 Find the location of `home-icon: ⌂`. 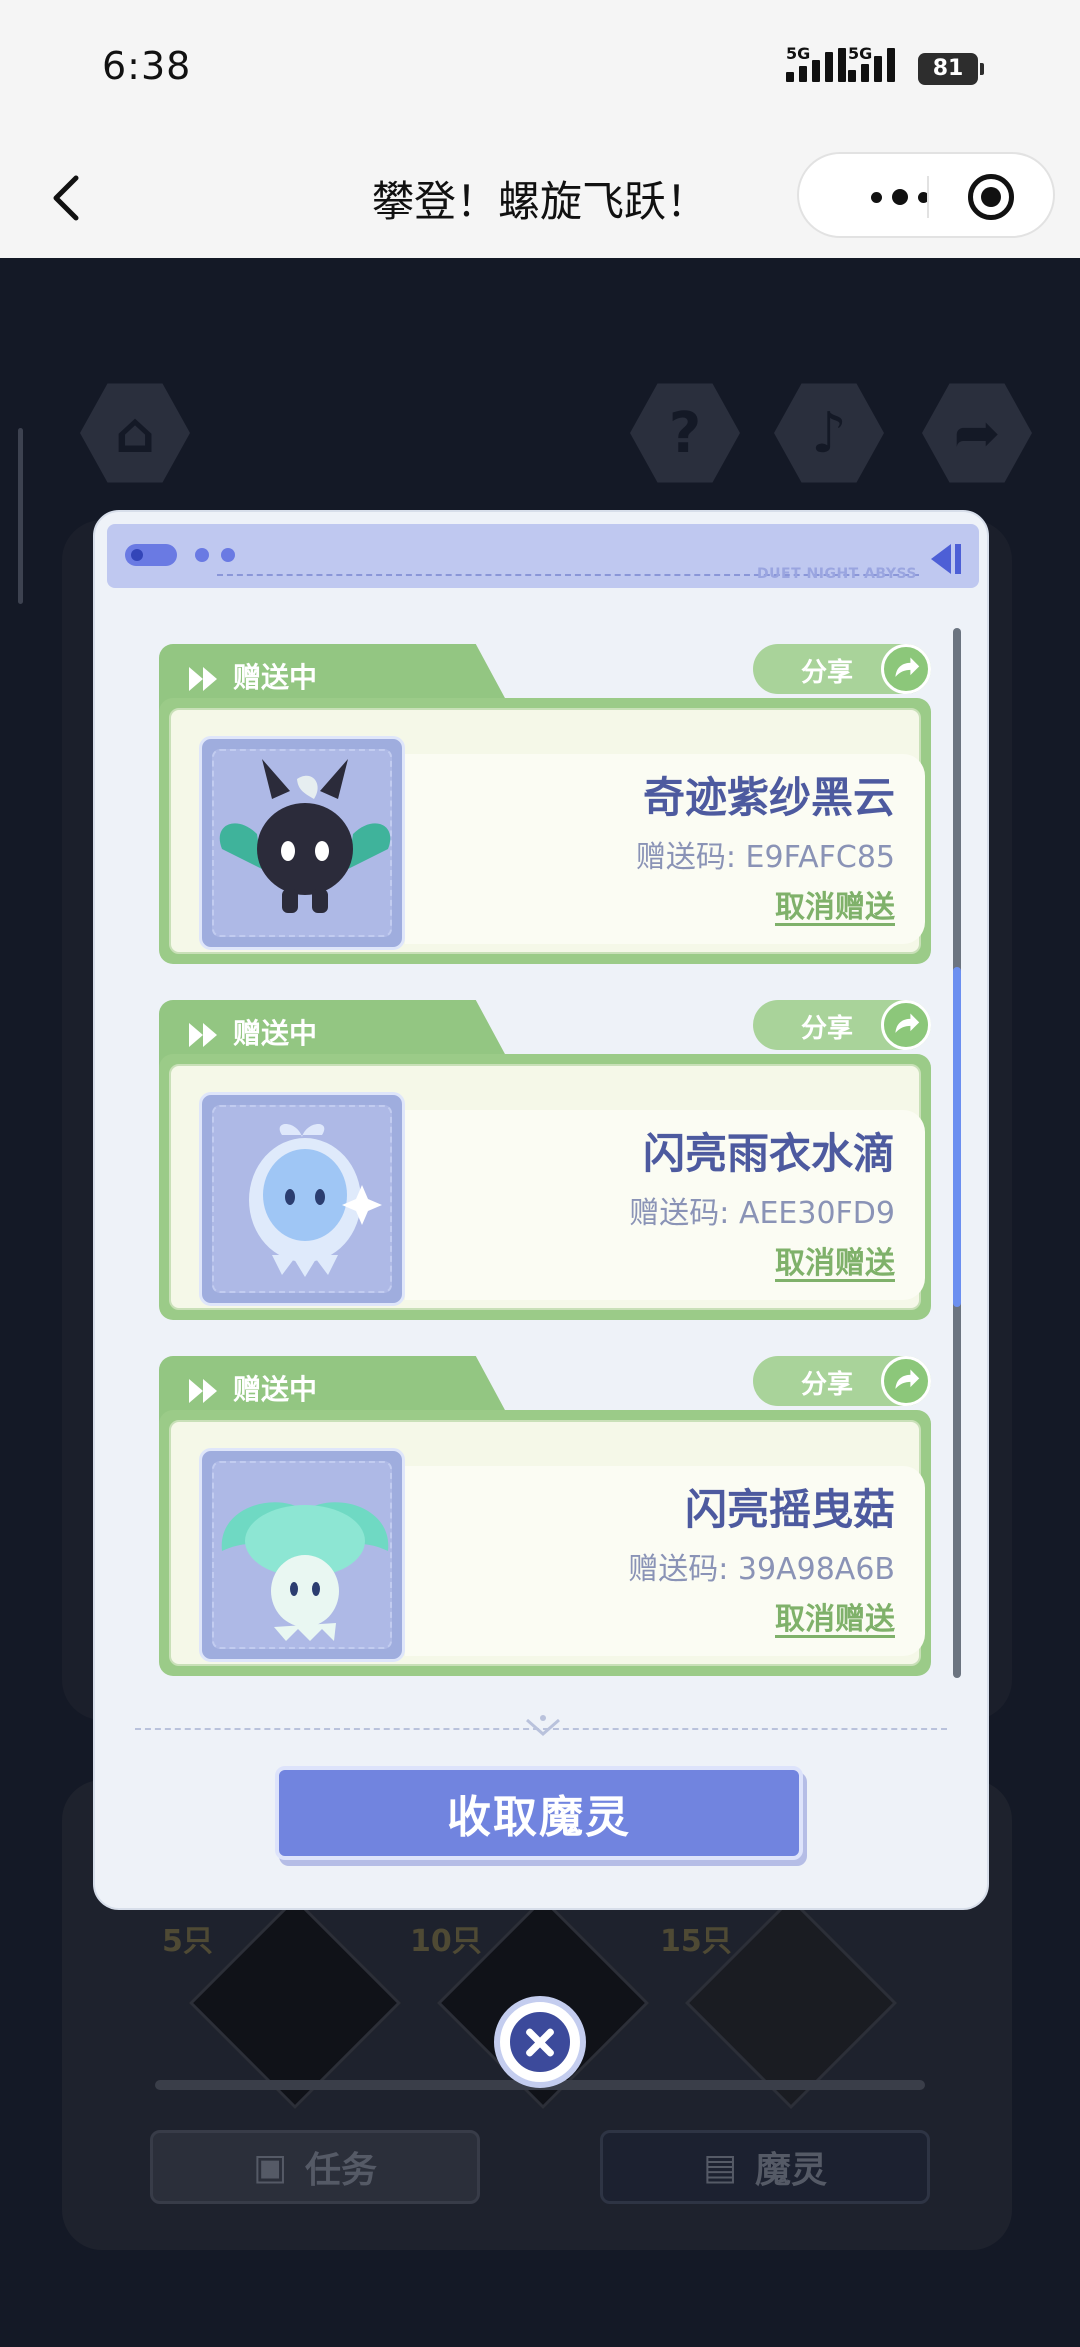

home-icon: ⌂ is located at coordinates (135, 433).